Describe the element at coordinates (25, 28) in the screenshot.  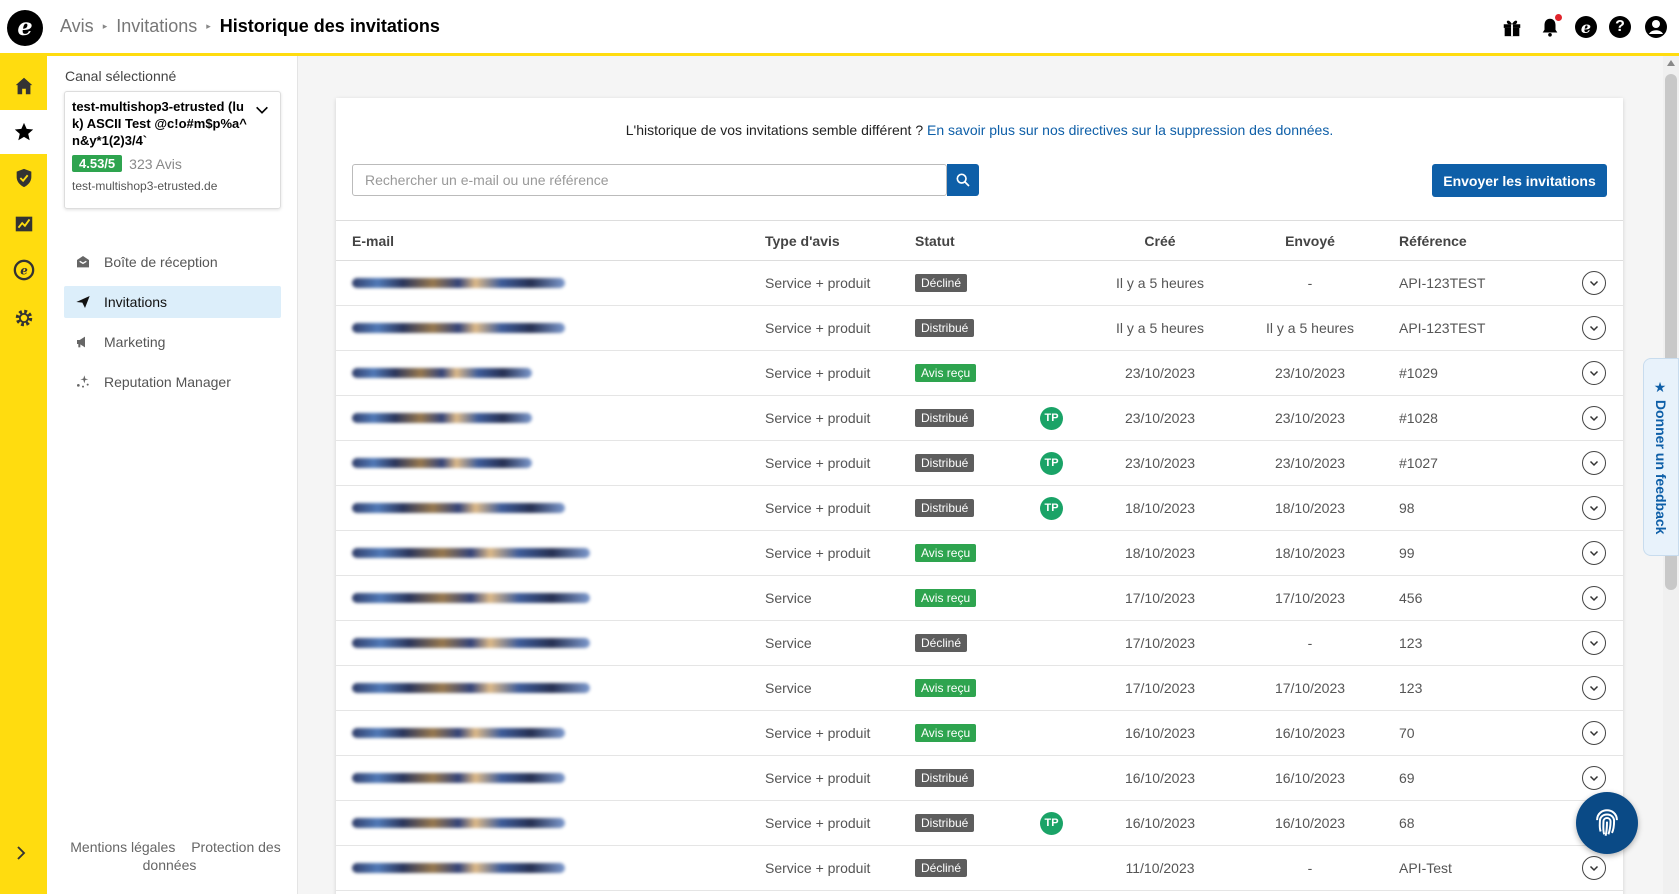
I see `etrusted-logo: e` at that location.